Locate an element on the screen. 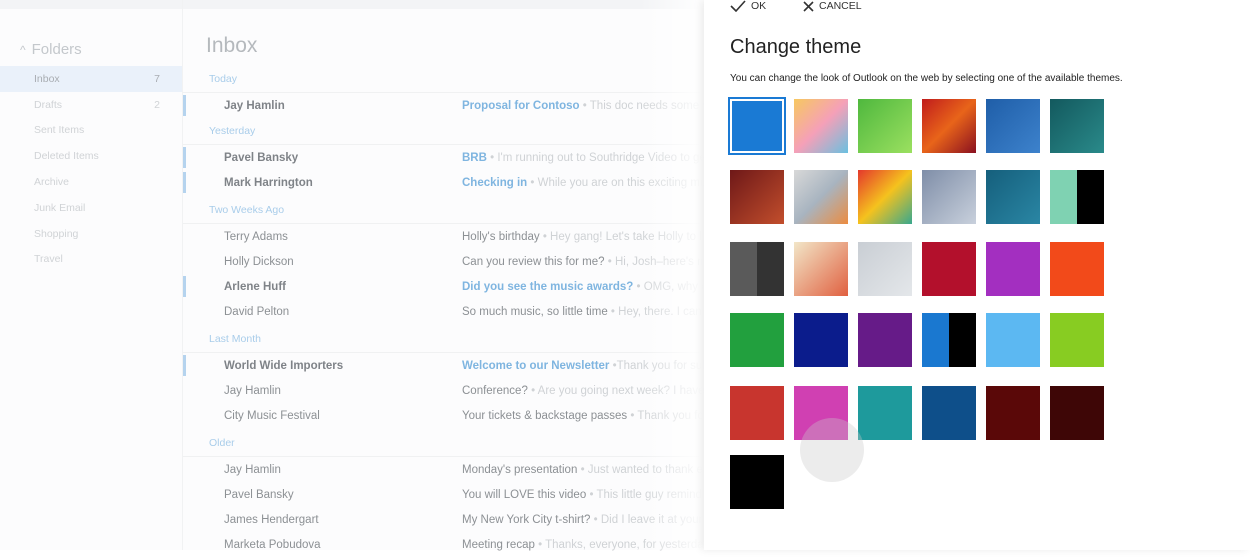 This screenshot has height=559, width=1250. theme-stripes is located at coordinates (821, 197).